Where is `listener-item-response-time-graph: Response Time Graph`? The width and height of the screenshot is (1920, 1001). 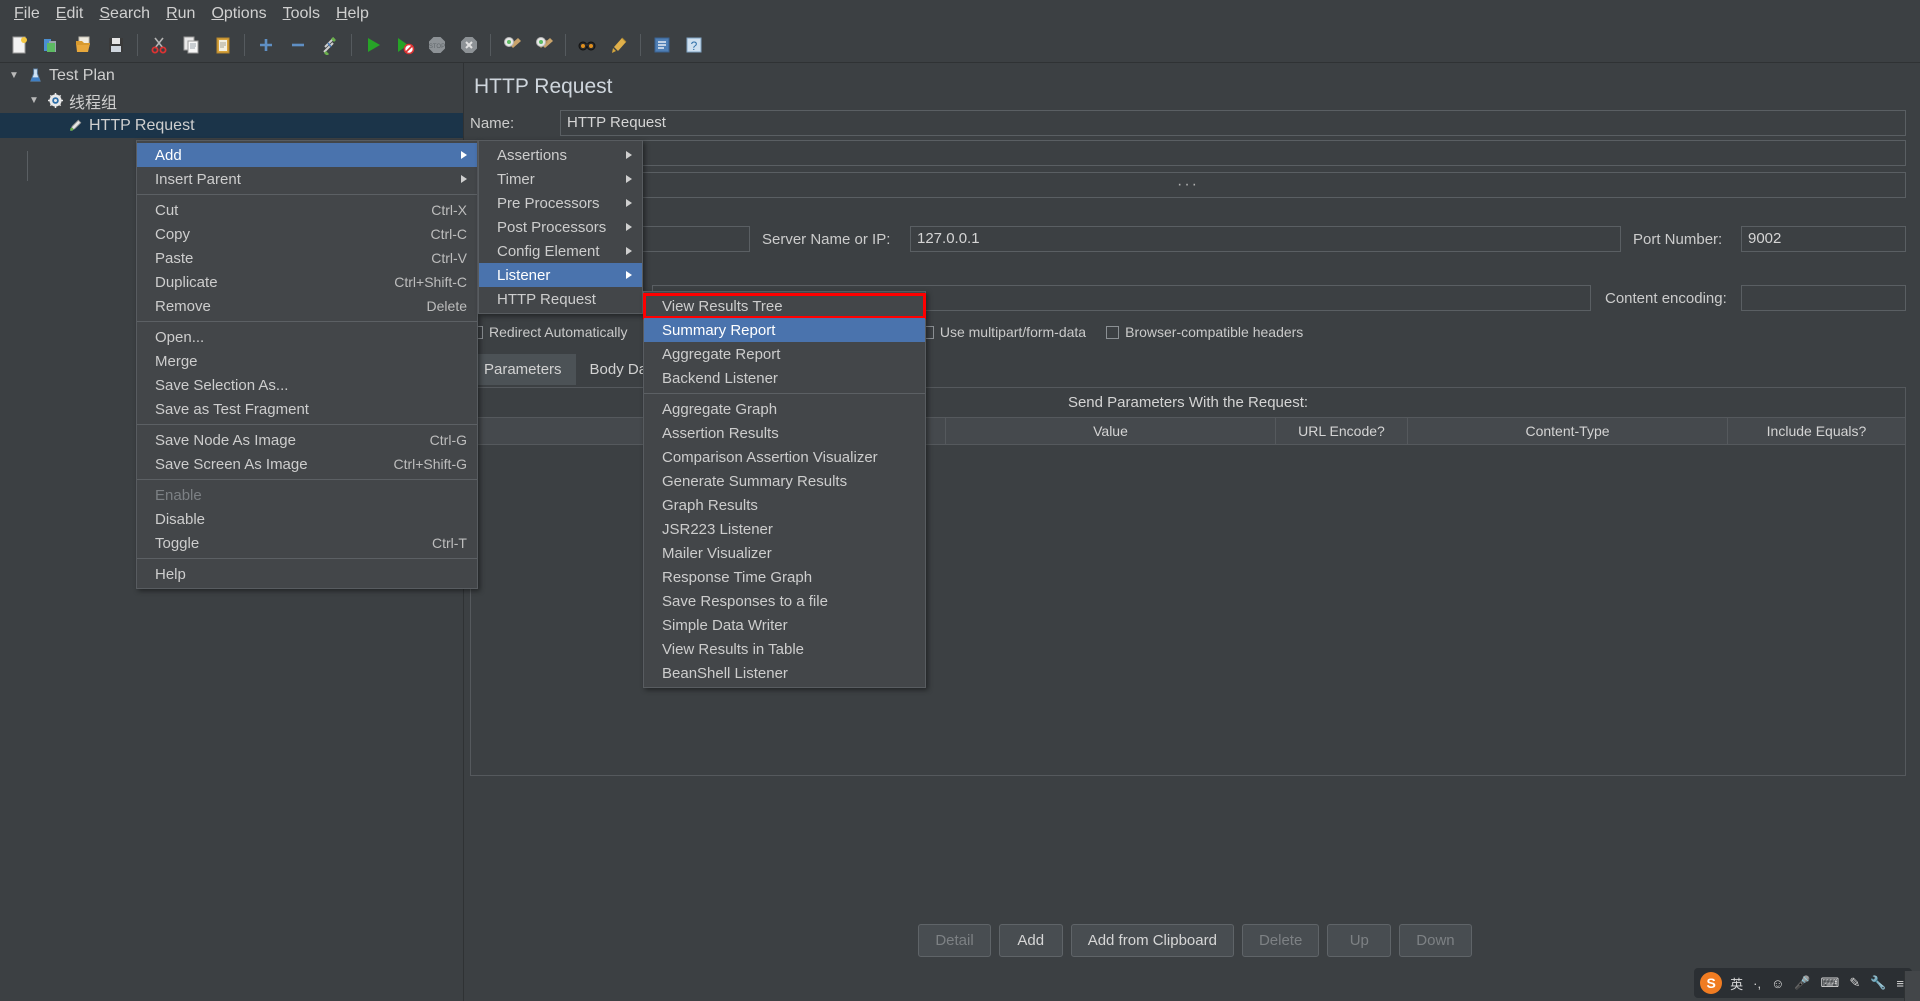
listener-item-response-time-graph: Response Time Graph is located at coordinates (784, 577).